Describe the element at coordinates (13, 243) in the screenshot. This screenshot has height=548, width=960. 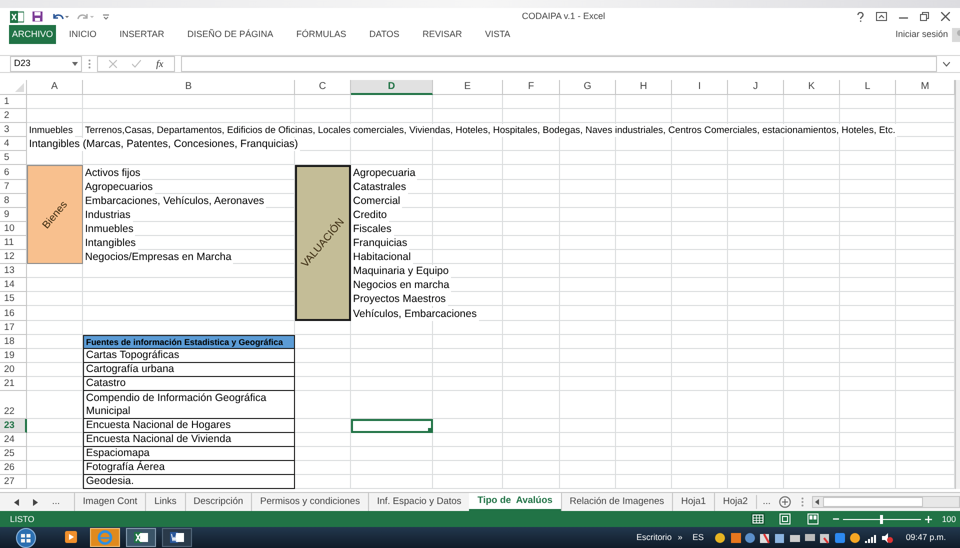
I see `row-header: 11` at that location.